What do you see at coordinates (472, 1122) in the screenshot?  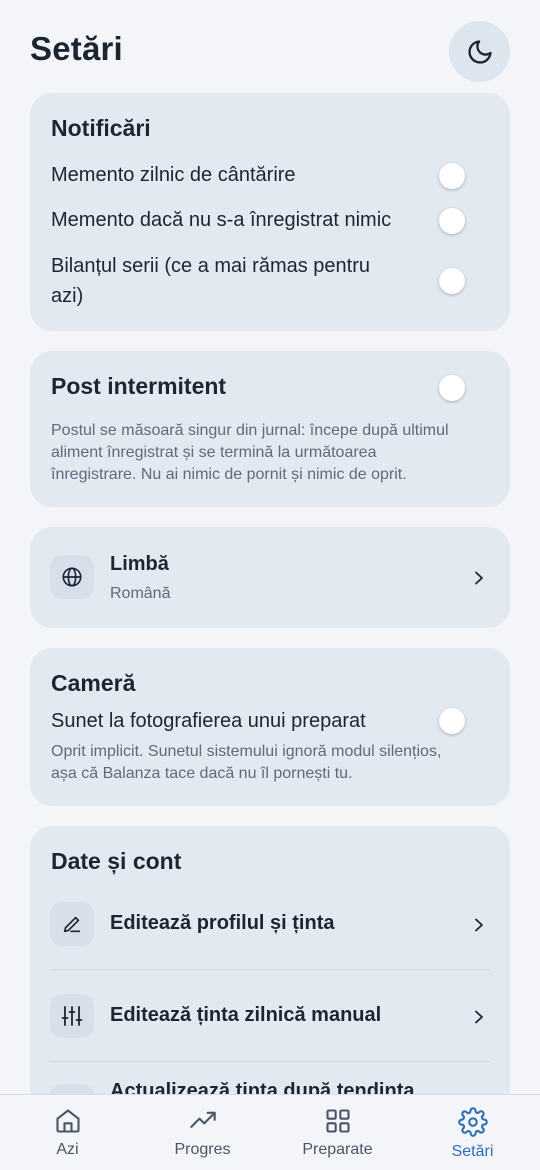 I see `gear-icon` at bounding box center [472, 1122].